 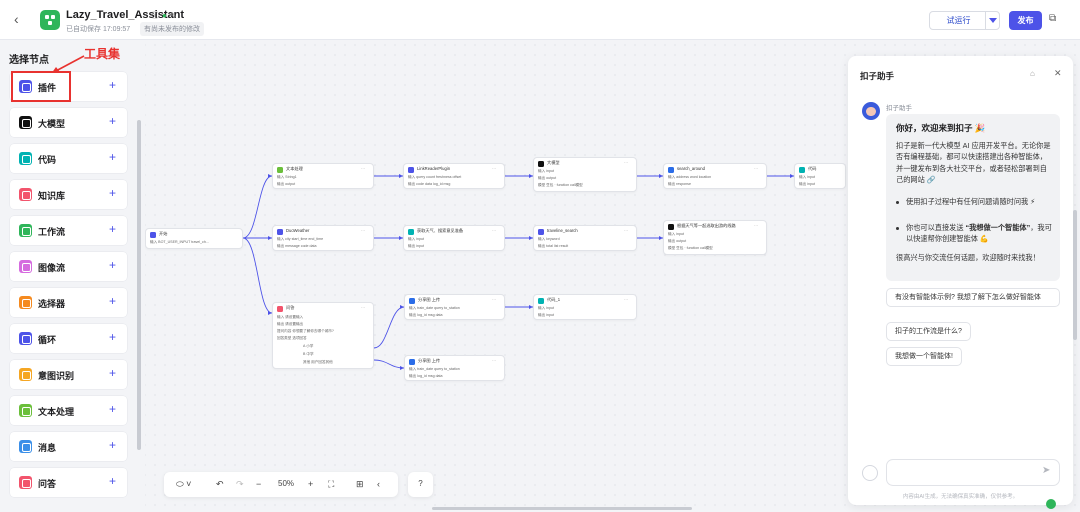 I want to click on ai-disclaimer: 内容由AI生成，无法确保真实准确，仅供参考。, so click(x=960, y=497).